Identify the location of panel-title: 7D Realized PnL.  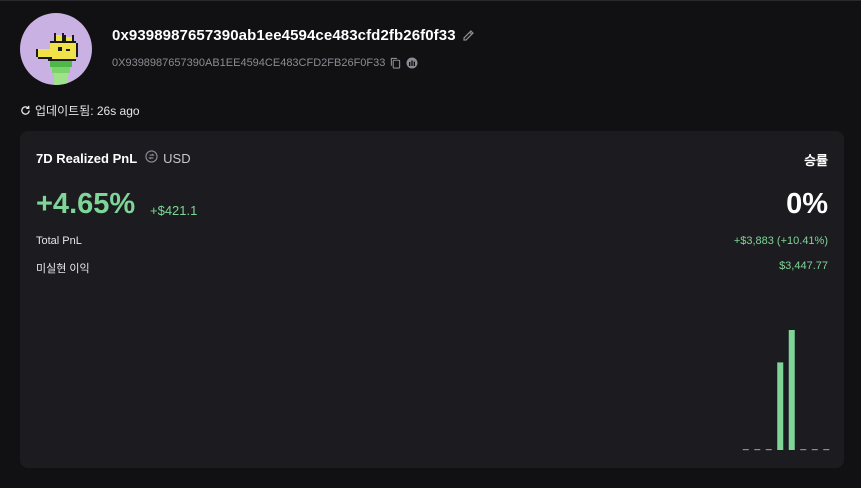
(87, 158).